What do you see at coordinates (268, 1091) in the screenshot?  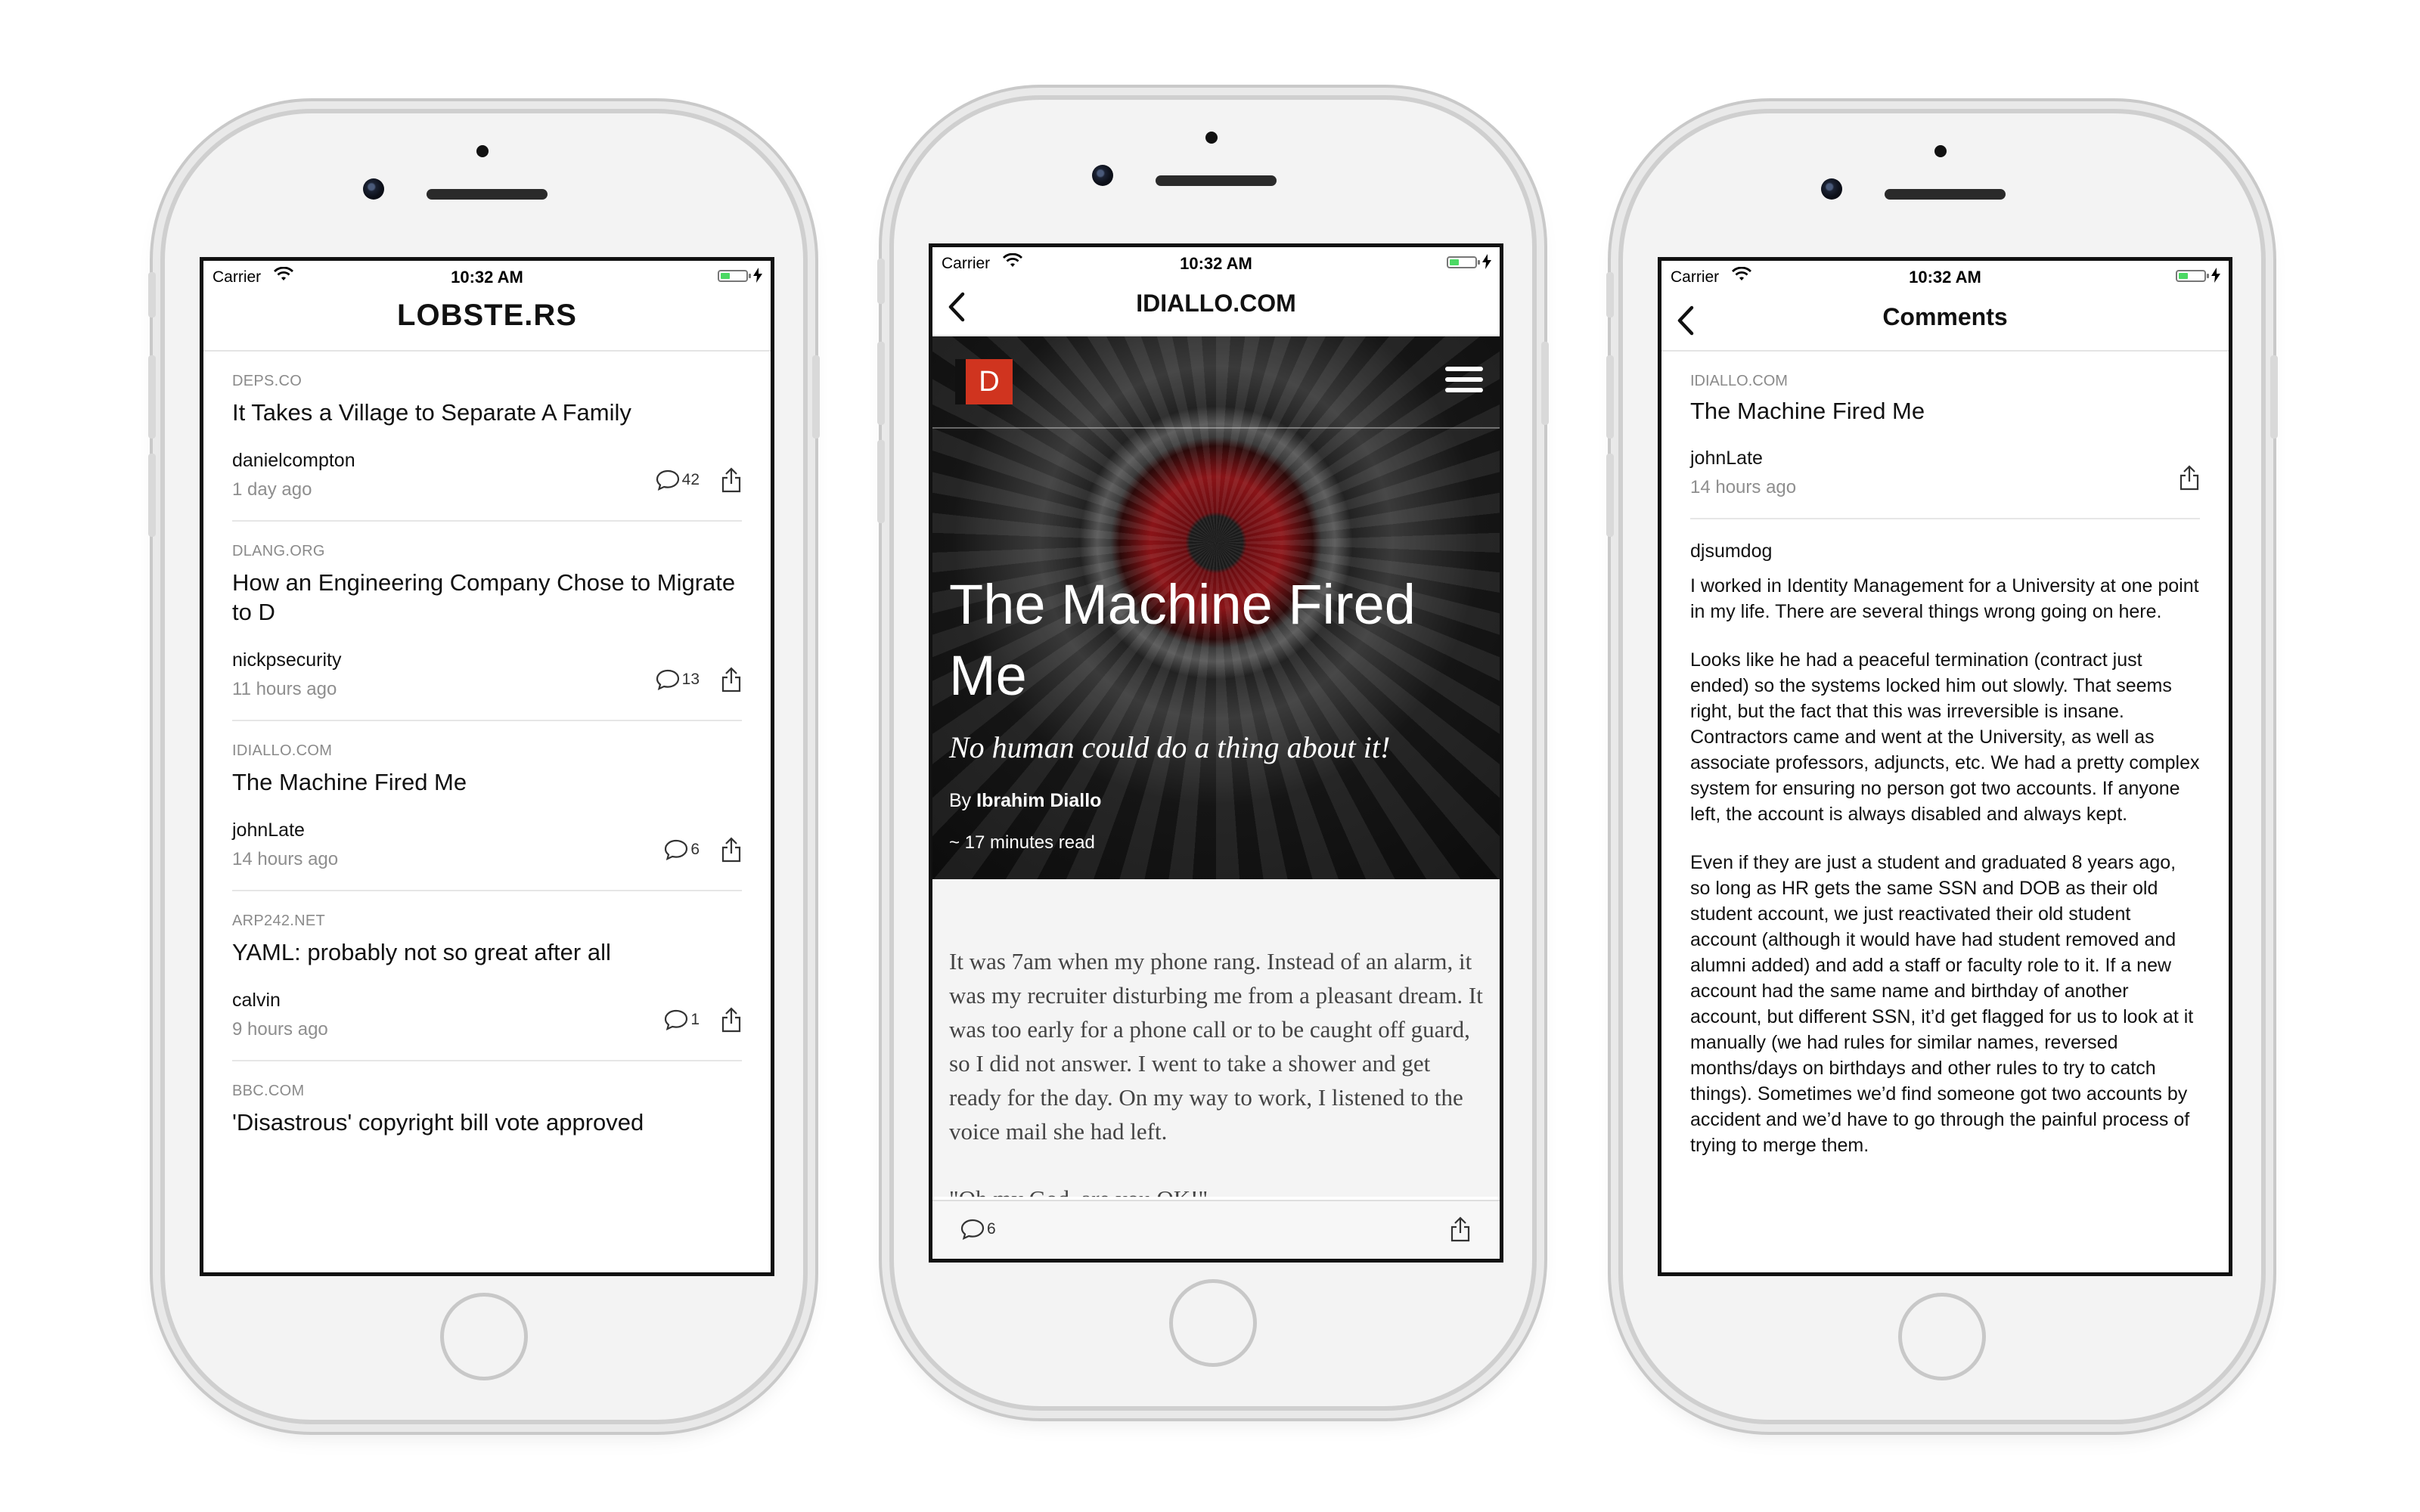 I see `story-domain: BBC.COM` at bounding box center [268, 1091].